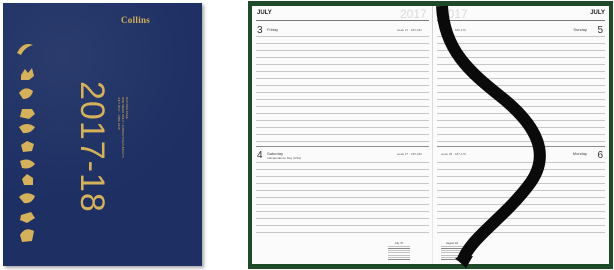  I want to click on day-name: Monday, so click(579, 153).